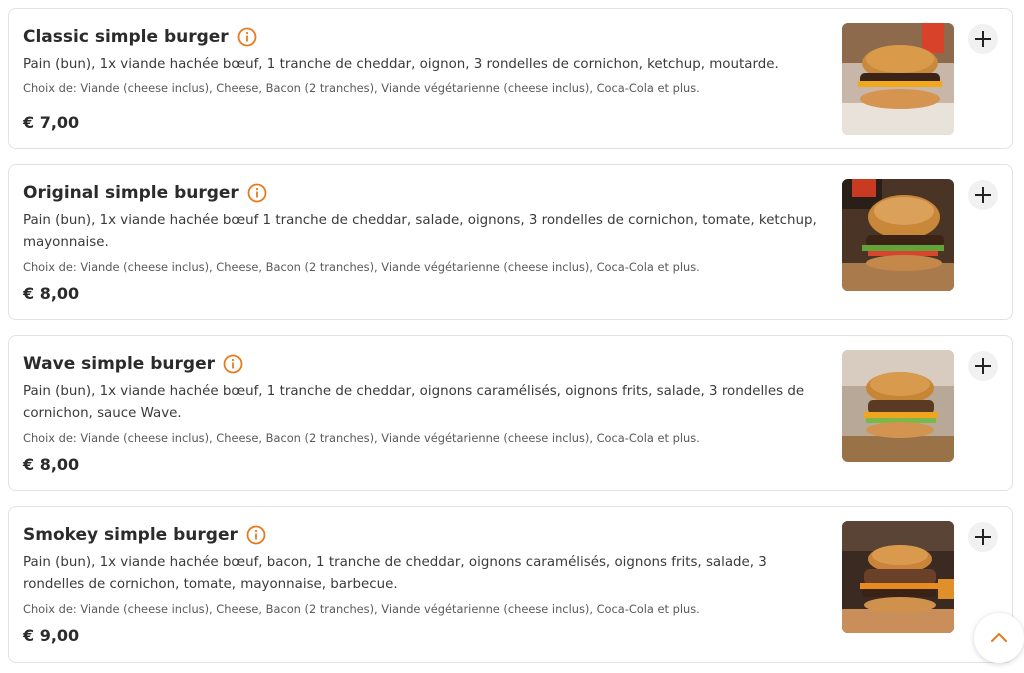  Describe the element at coordinates (119, 364) in the screenshot. I see `menu-item-title: Wave simple burger` at that location.